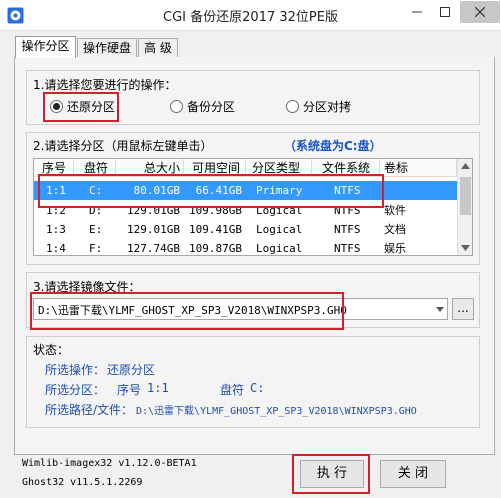  I want to click on close-icon, so click(480, 12).